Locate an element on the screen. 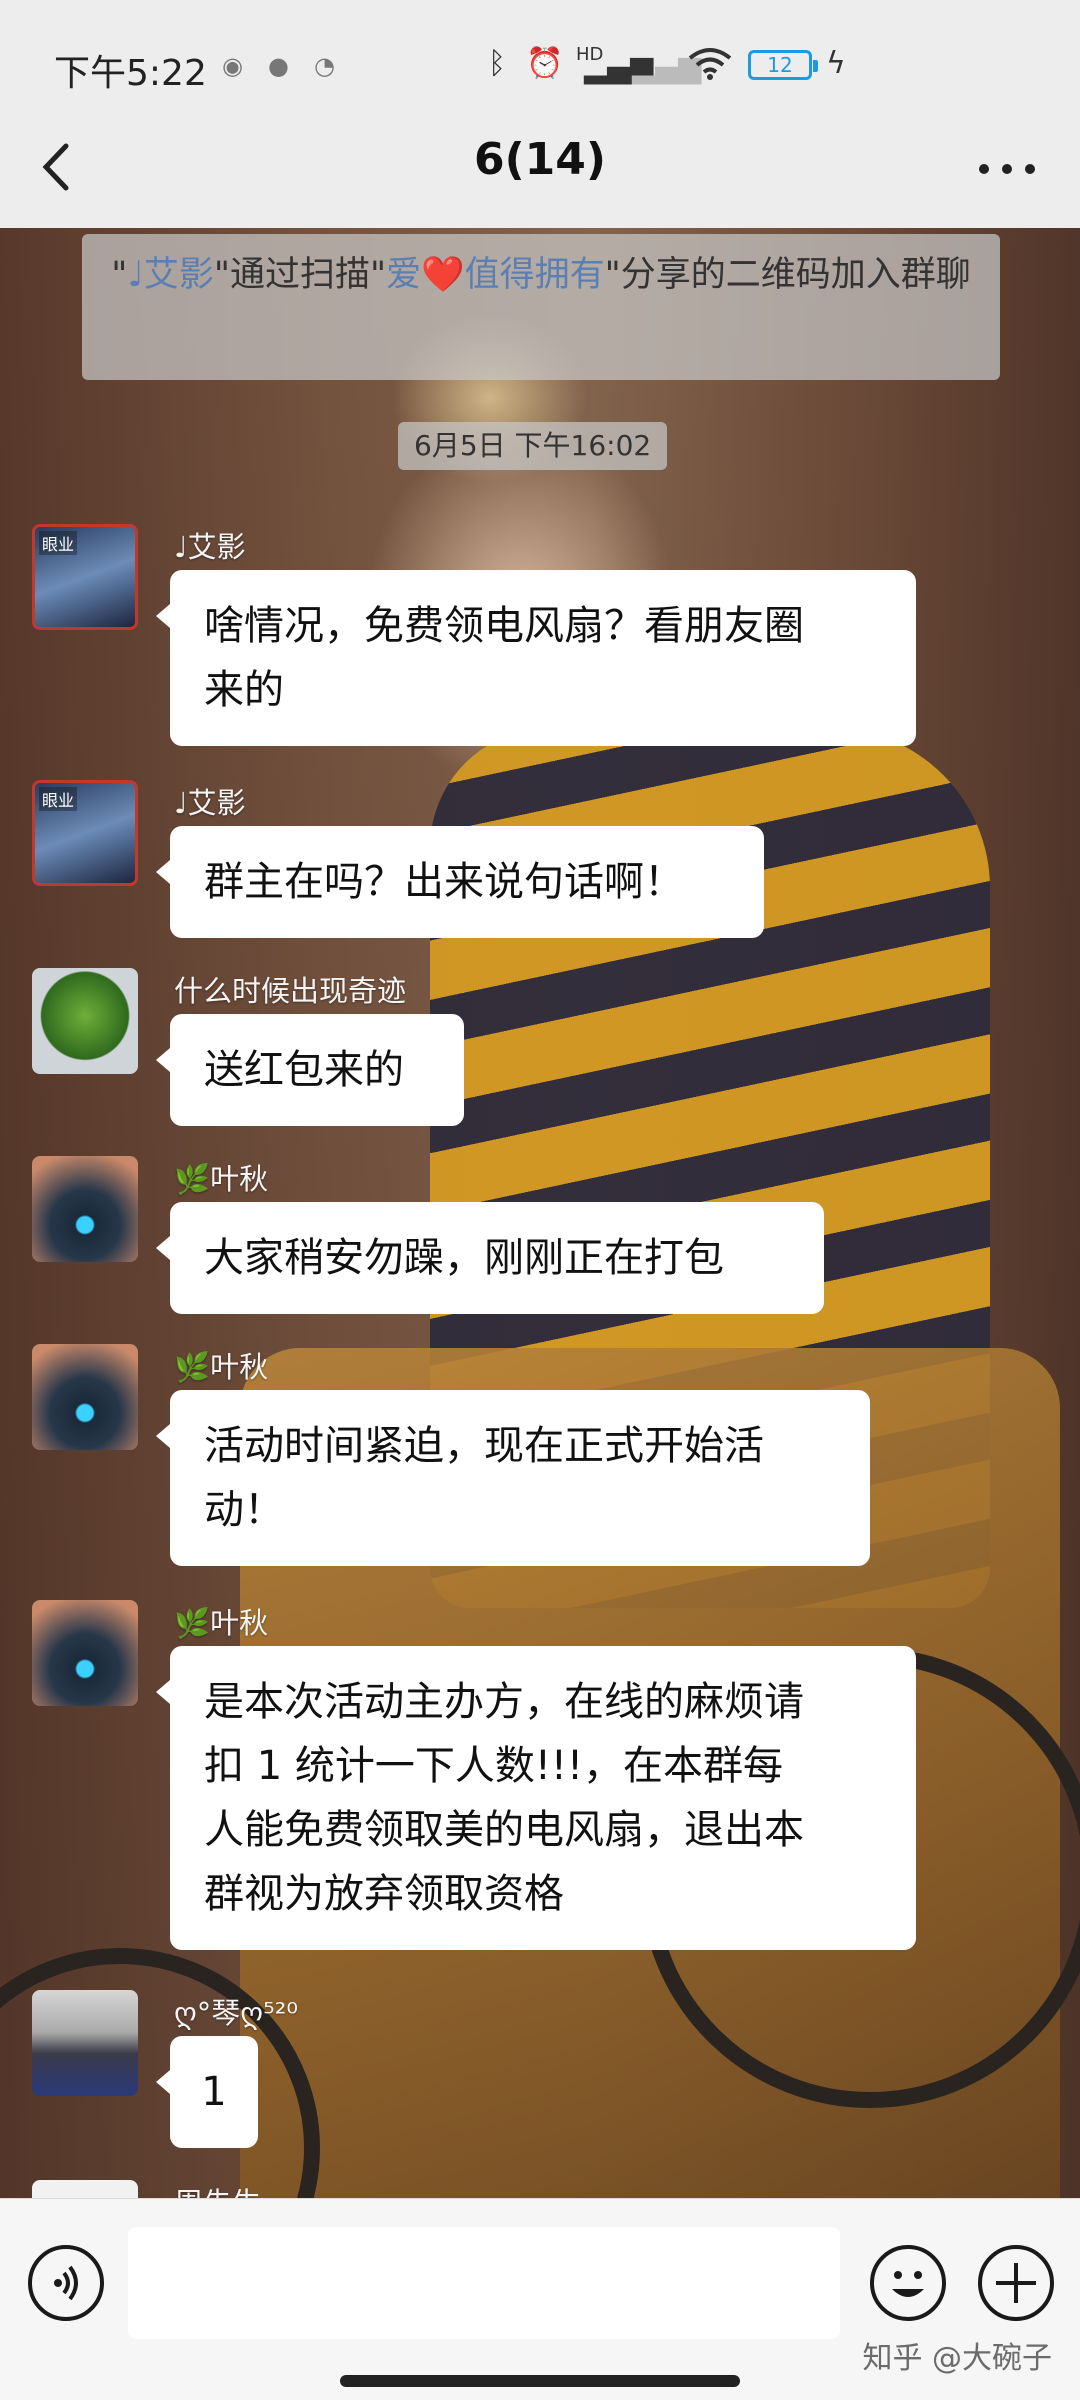 Image resolution: width=1080 pixels, height=2400 pixels. notification-icon: ◉ is located at coordinates (232, 66).